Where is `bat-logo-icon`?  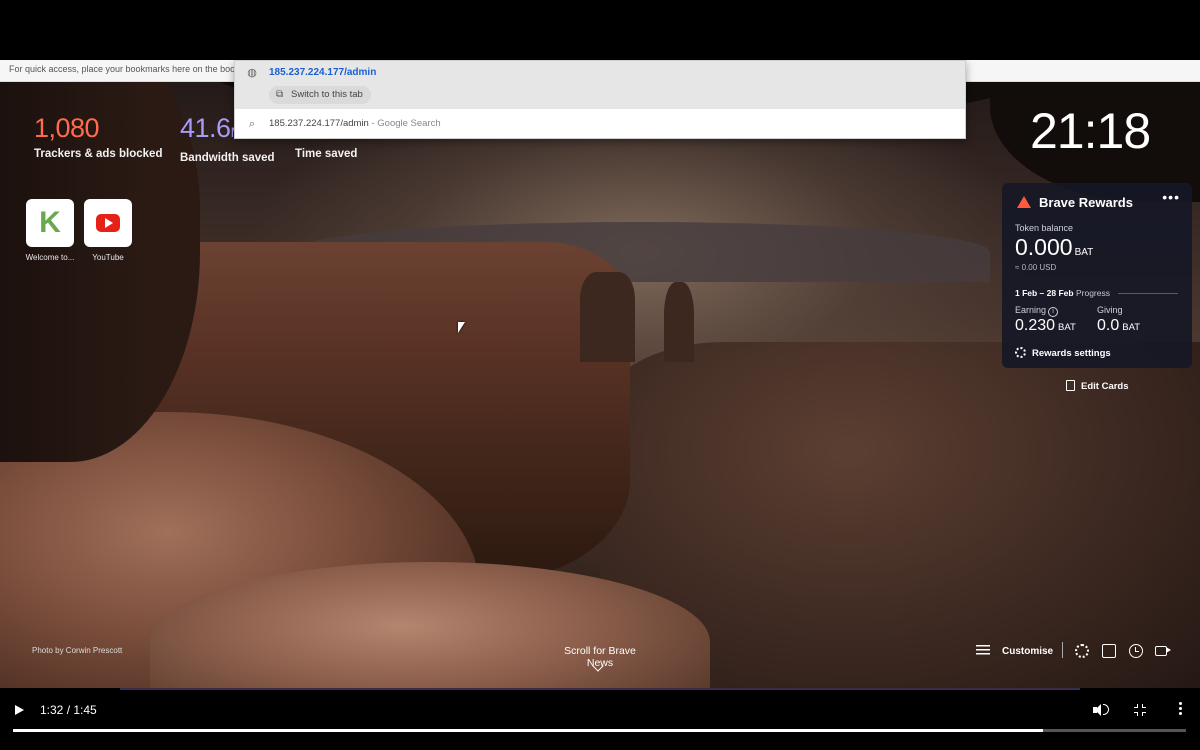
bat-logo-icon is located at coordinates (1024, 202).